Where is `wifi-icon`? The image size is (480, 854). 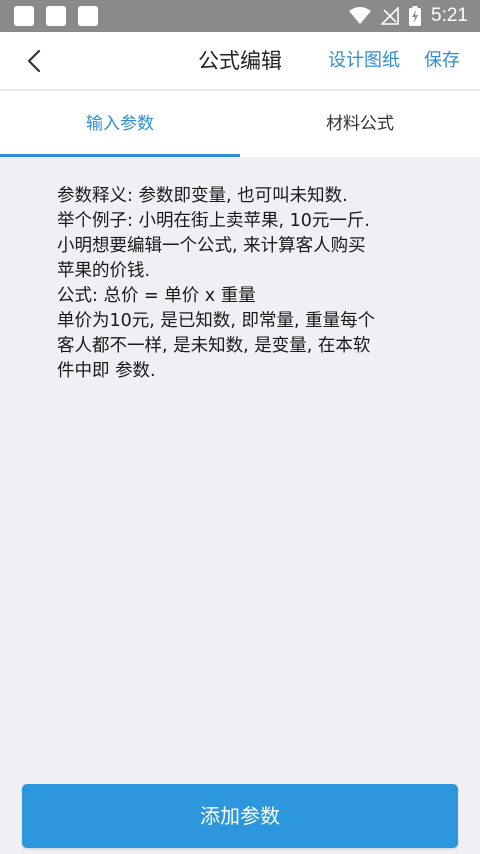
wifi-icon is located at coordinates (360, 15).